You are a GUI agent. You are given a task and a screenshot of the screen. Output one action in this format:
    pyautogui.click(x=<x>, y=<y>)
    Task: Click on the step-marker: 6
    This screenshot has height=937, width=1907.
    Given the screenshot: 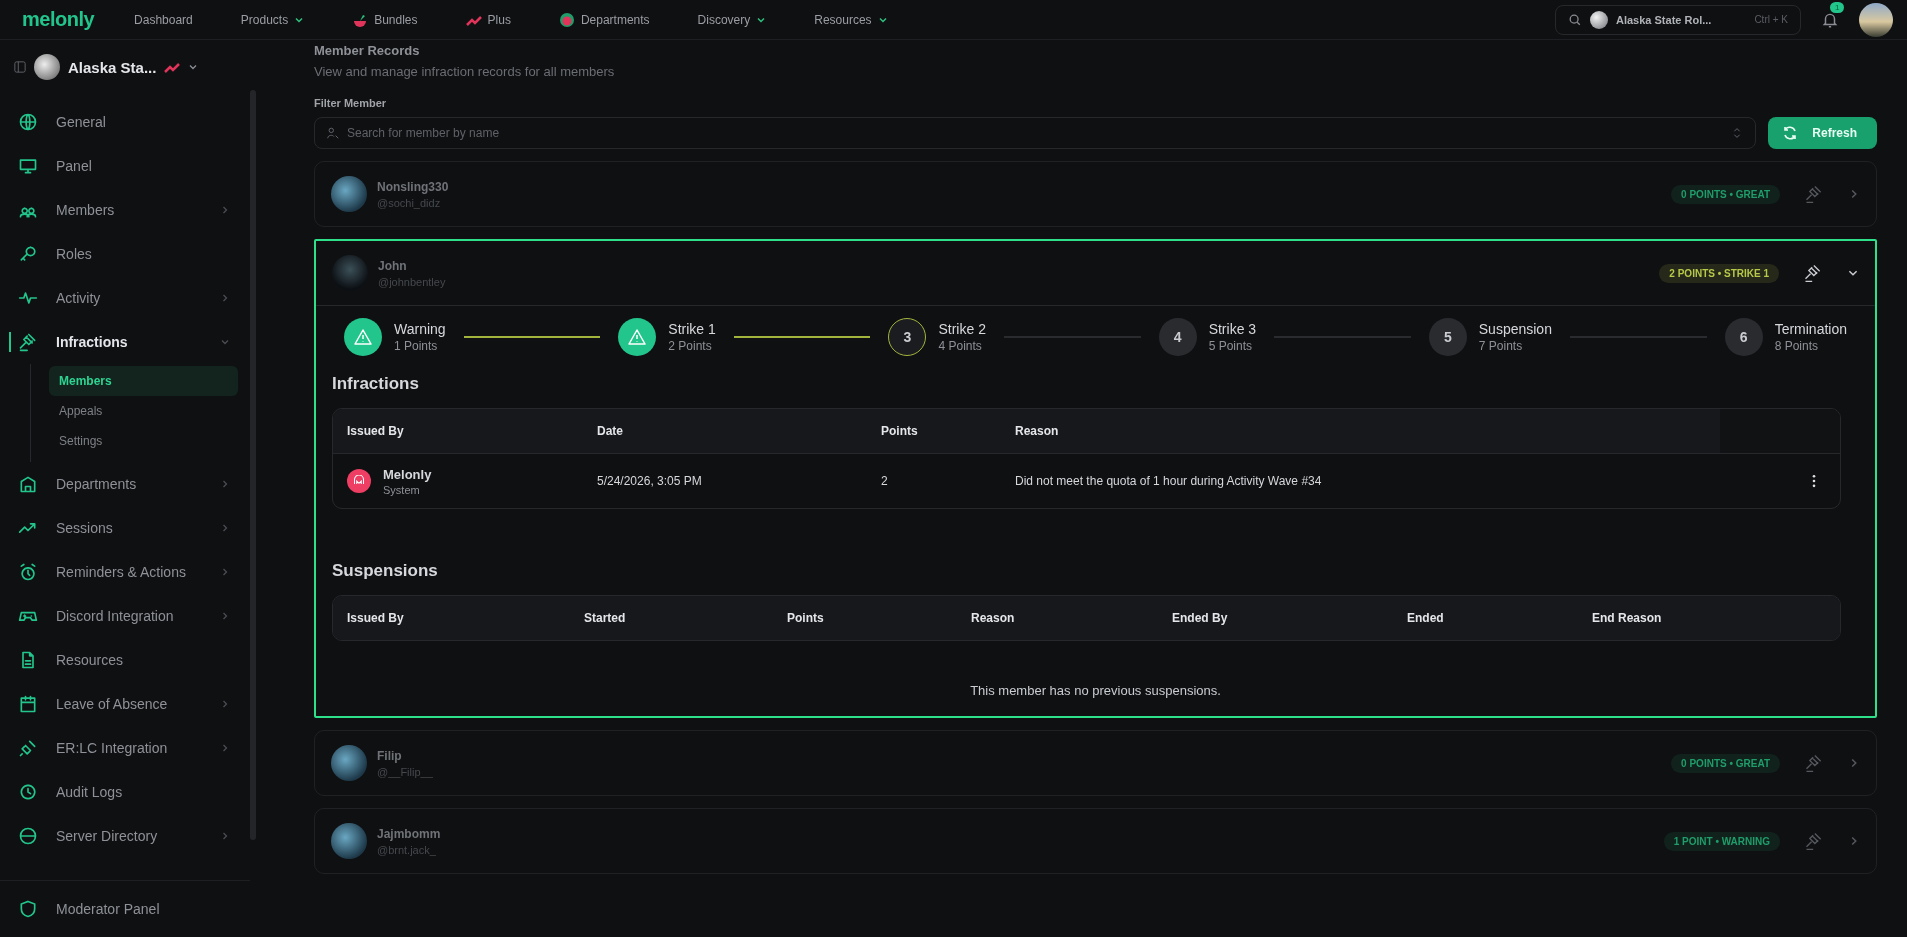 What is the action you would take?
    pyautogui.click(x=1743, y=337)
    